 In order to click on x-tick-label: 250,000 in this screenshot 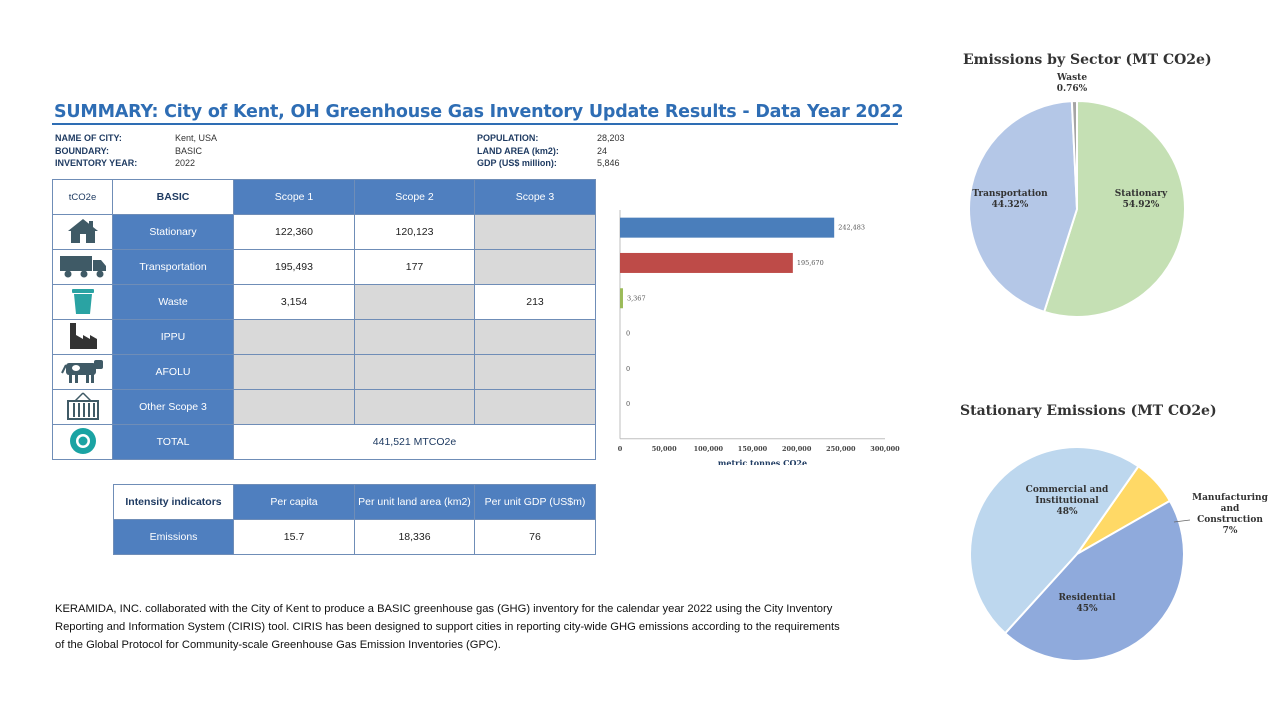, I will do `click(841, 449)`.